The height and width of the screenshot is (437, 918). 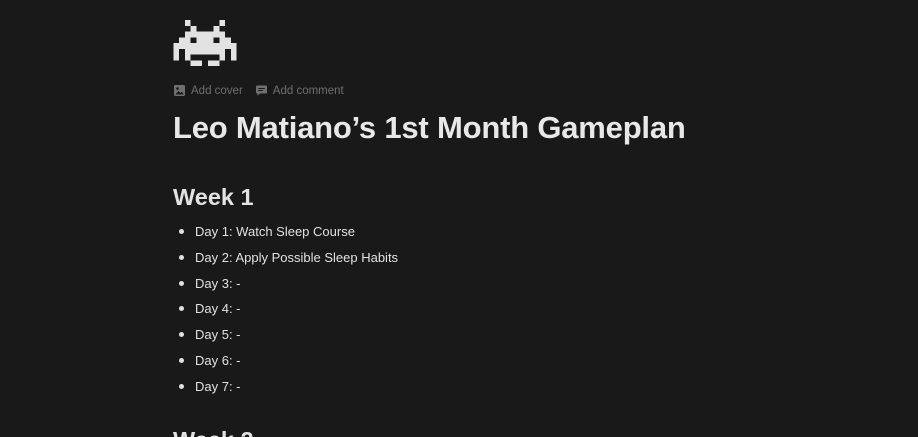 I want to click on list-item-text: Day 7: -, so click(x=218, y=386).